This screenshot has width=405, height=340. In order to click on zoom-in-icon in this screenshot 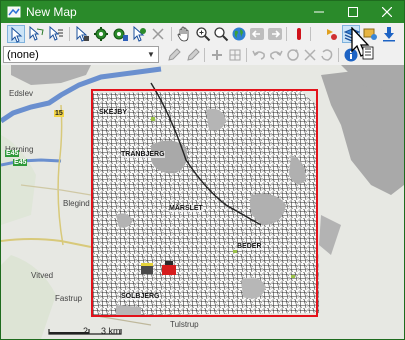, I will do `click(203, 34)`.